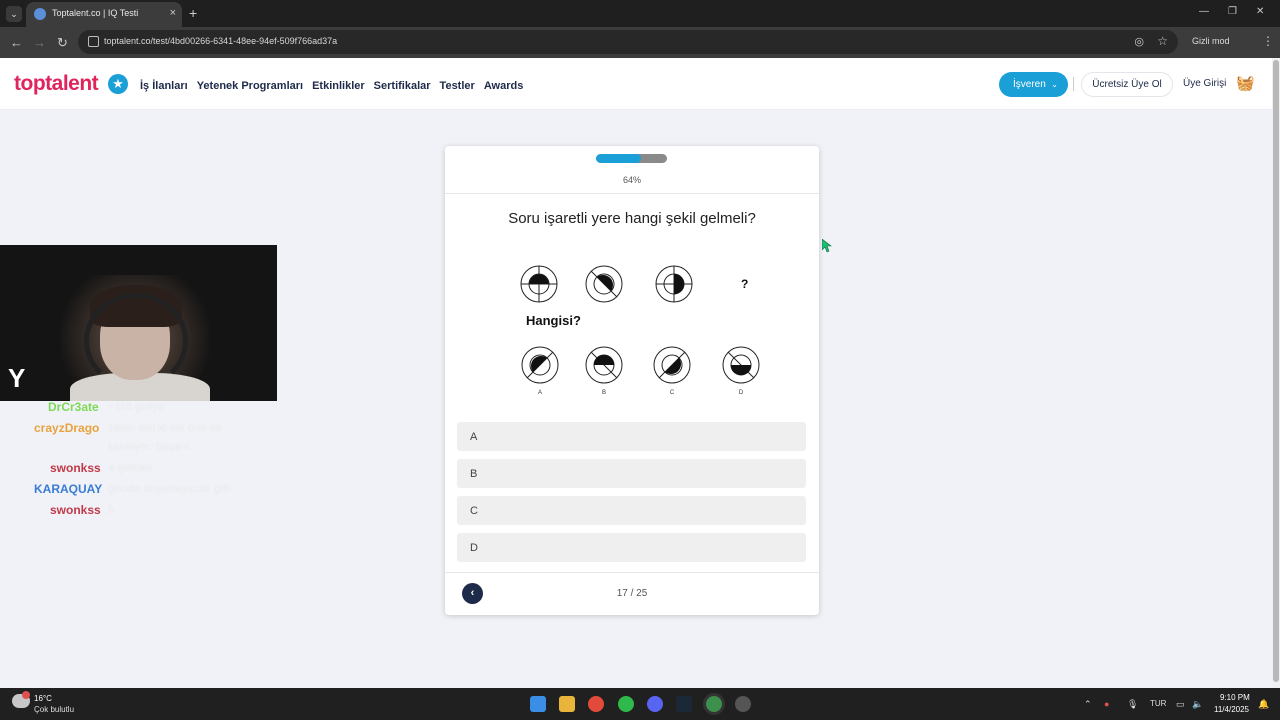 The width and height of the screenshot is (1280, 720). Describe the element at coordinates (567, 704) in the screenshot. I see `file-explorer-icon` at that location.